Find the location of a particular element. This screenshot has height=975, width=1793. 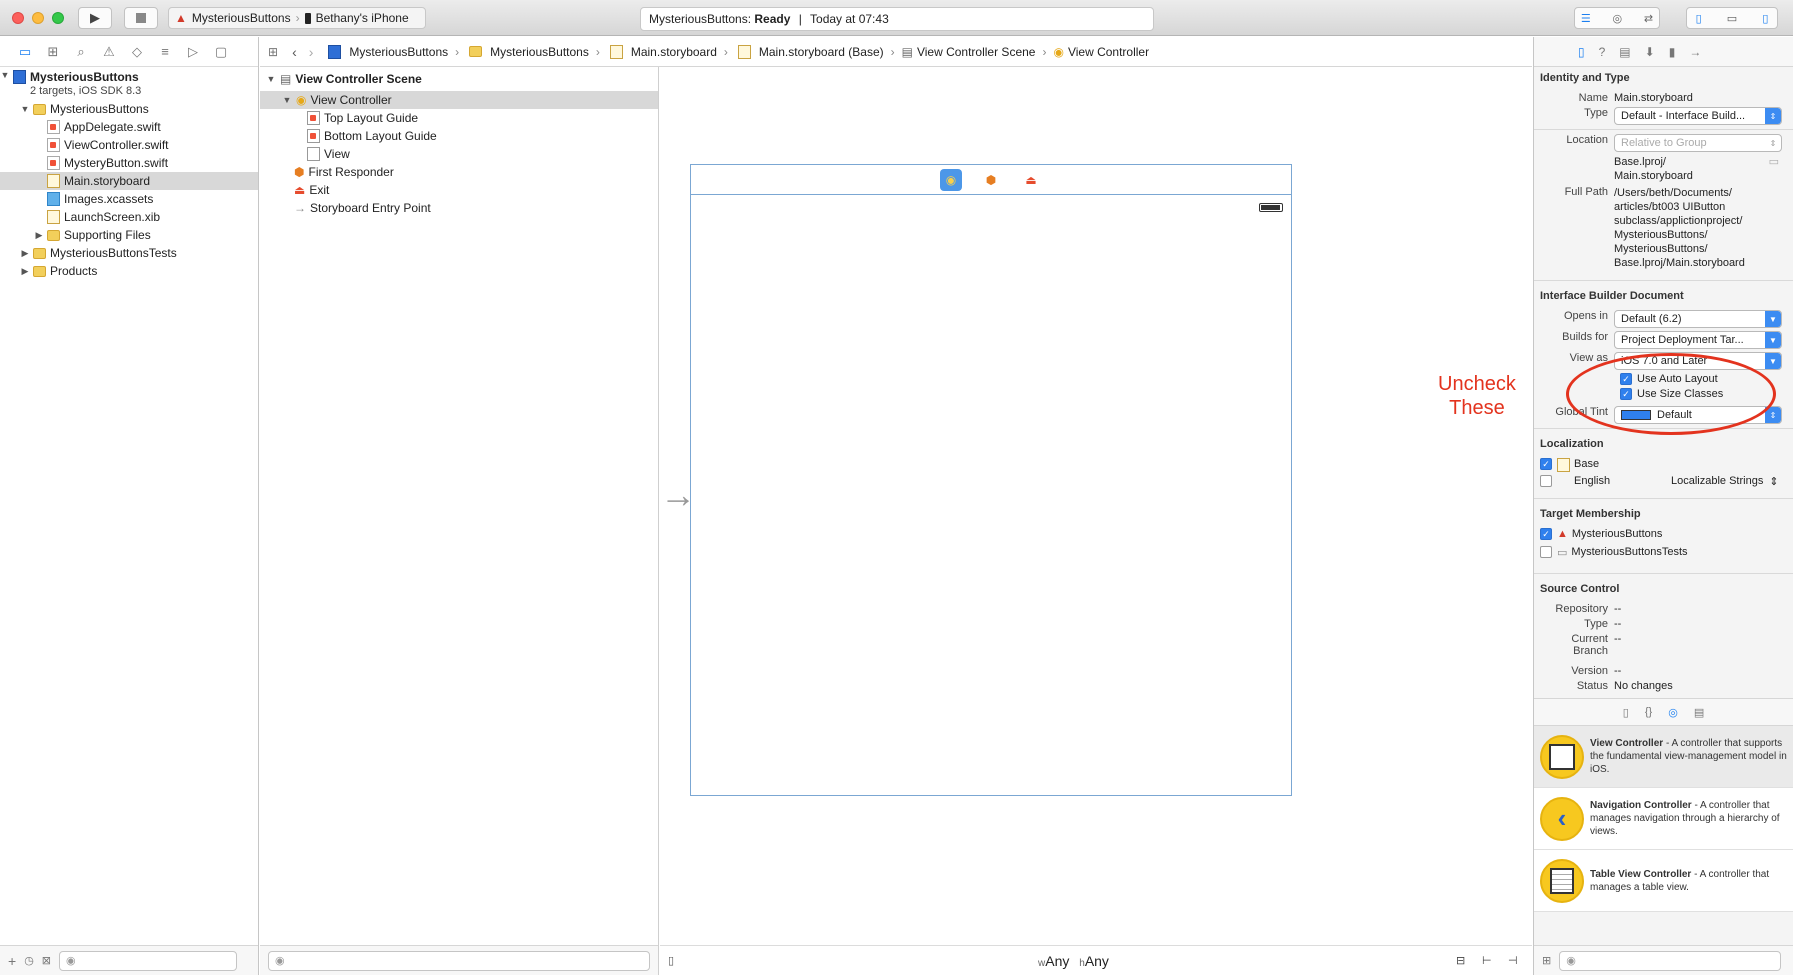

align-icon: ⊟ is located at coordinates (1460, 960).